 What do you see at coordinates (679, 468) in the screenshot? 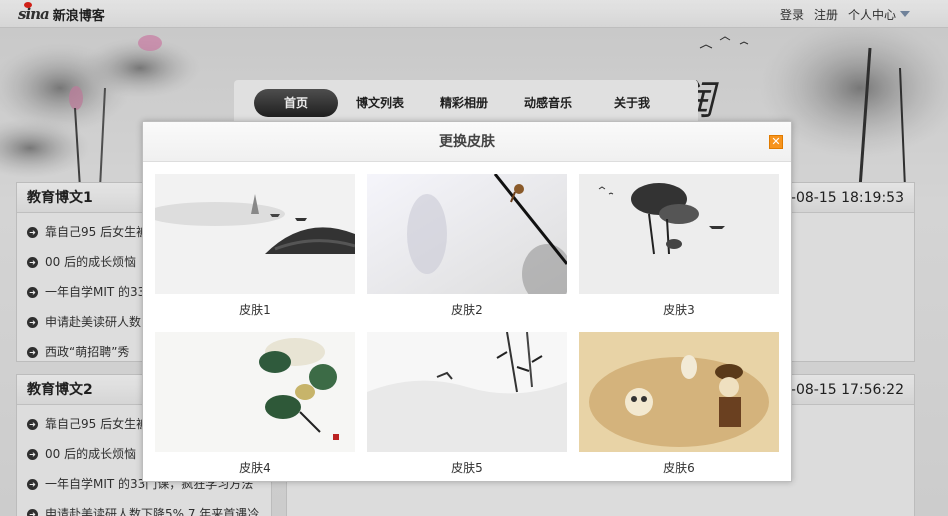
I see `skin-label: 皮肤6` at bounding box center [679, 468].